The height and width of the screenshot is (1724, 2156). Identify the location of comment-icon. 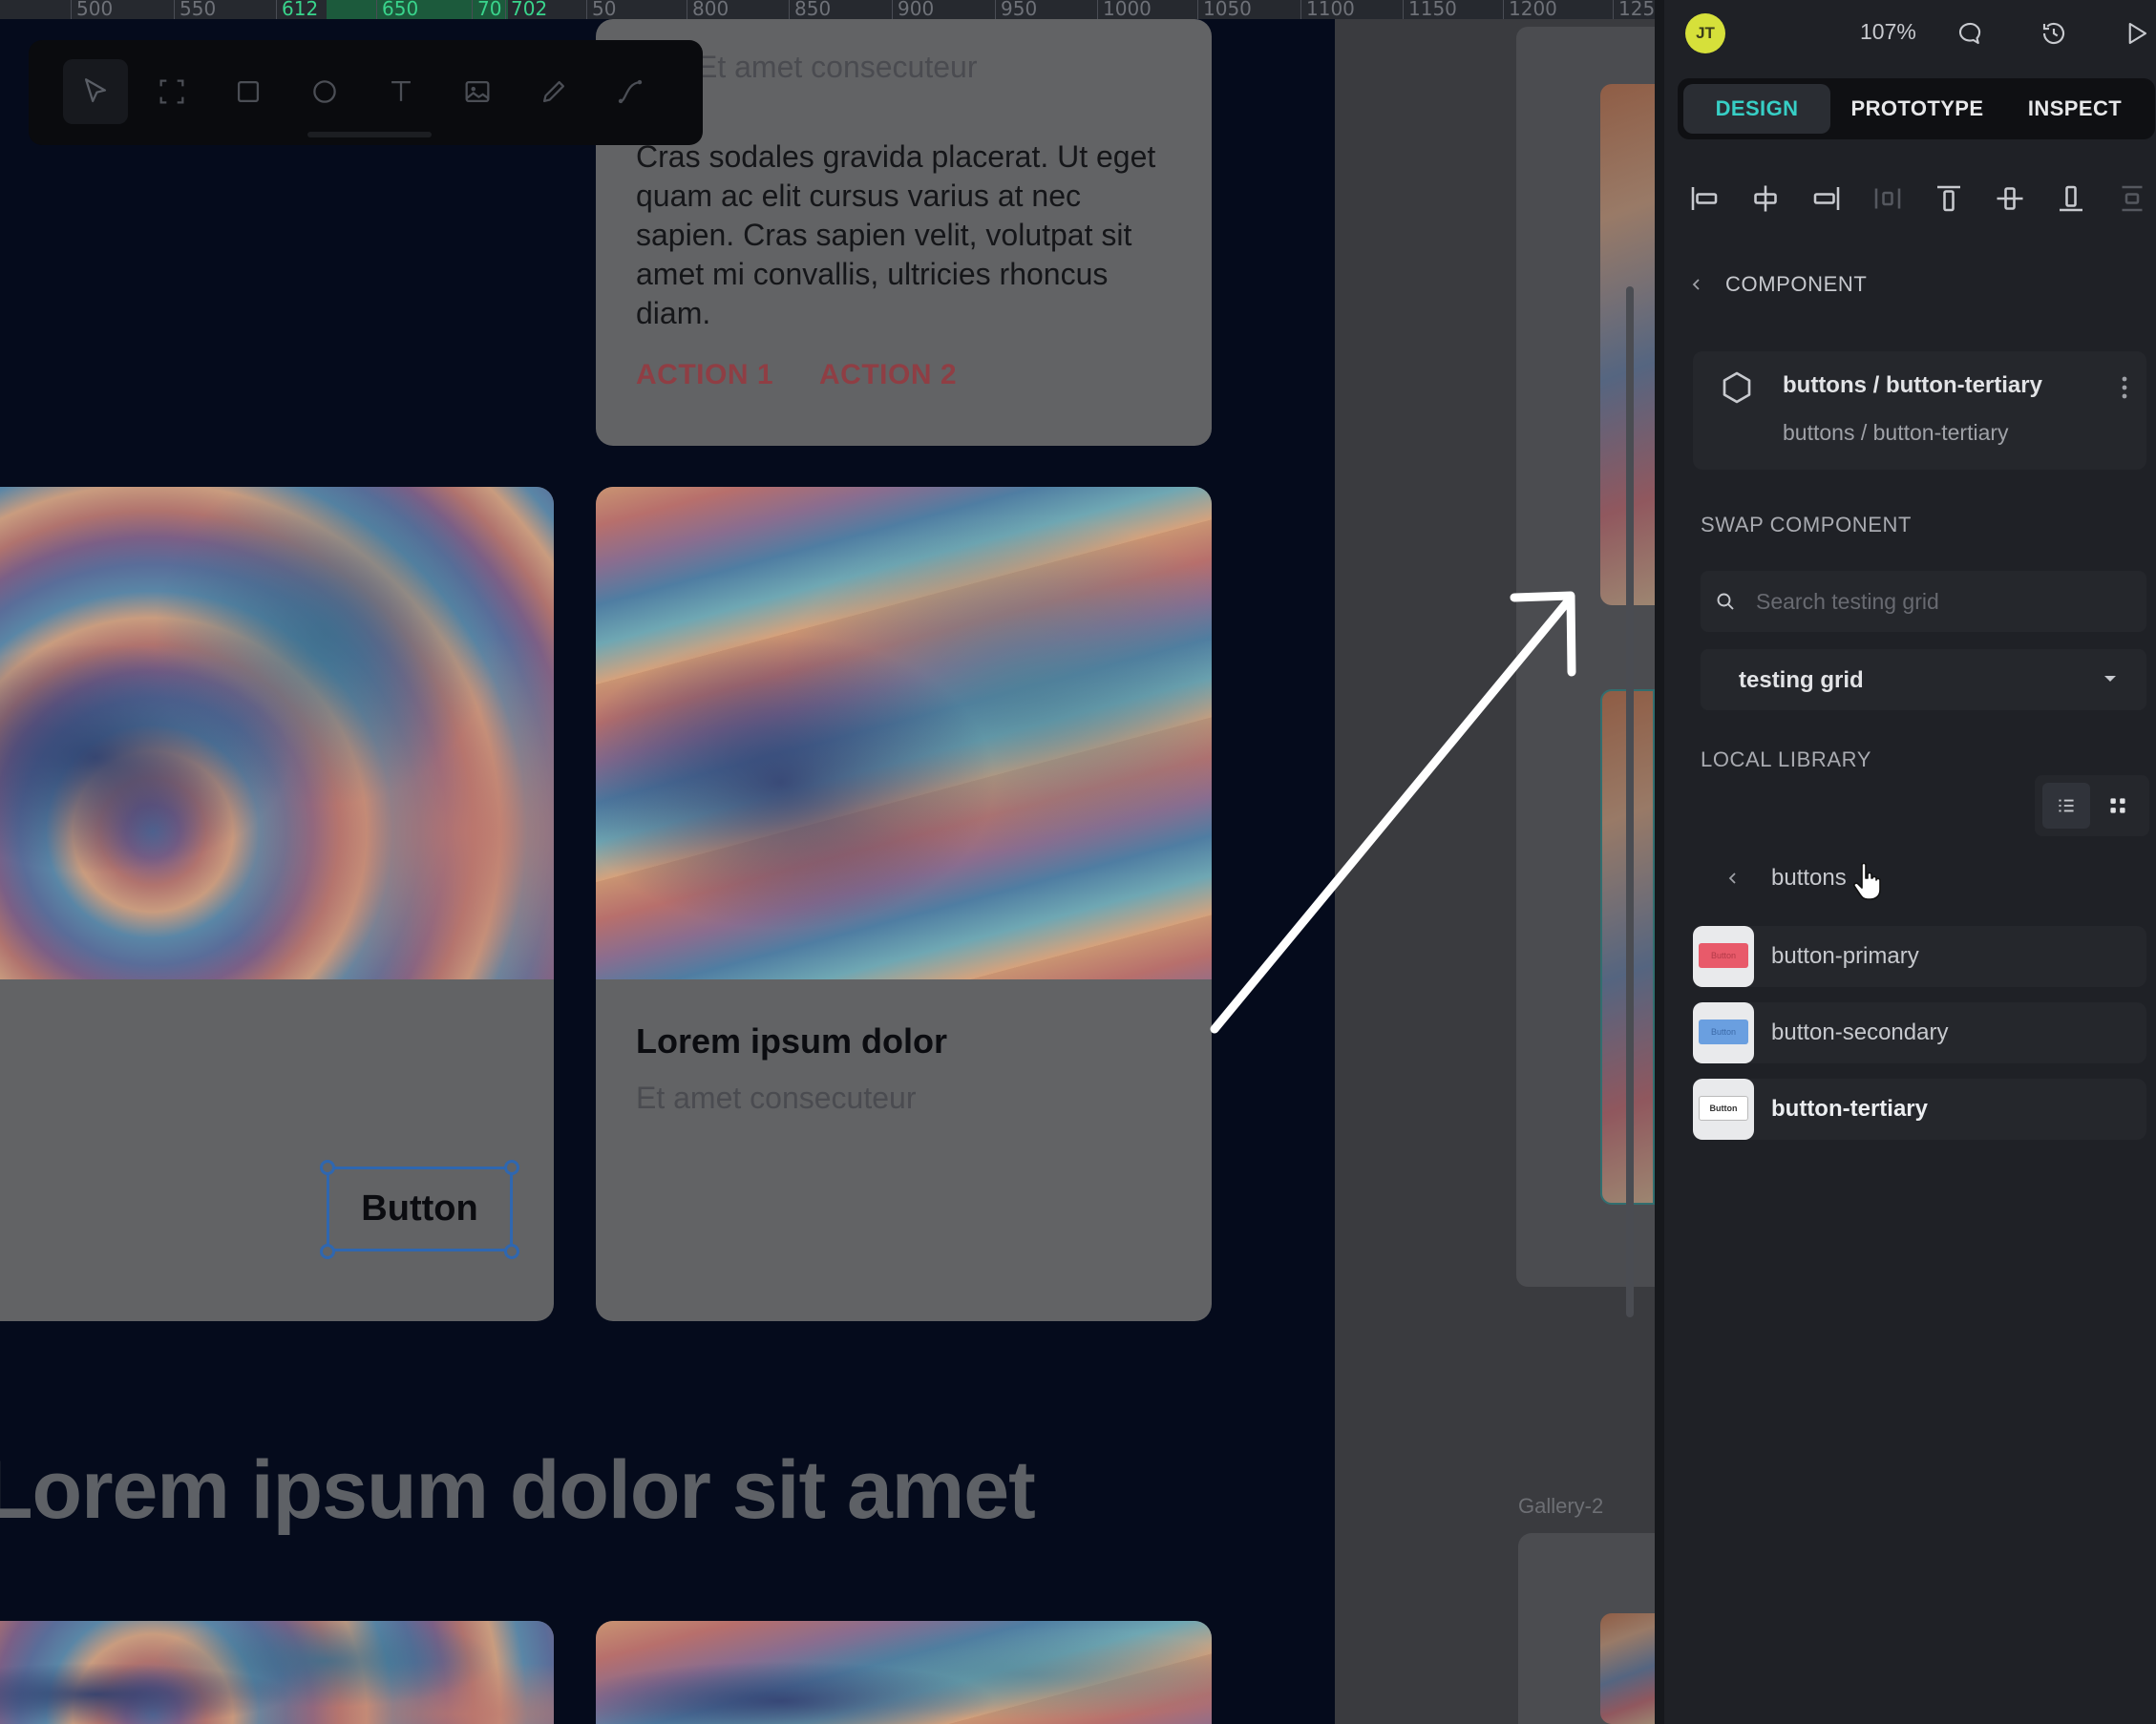
(1970, 33).